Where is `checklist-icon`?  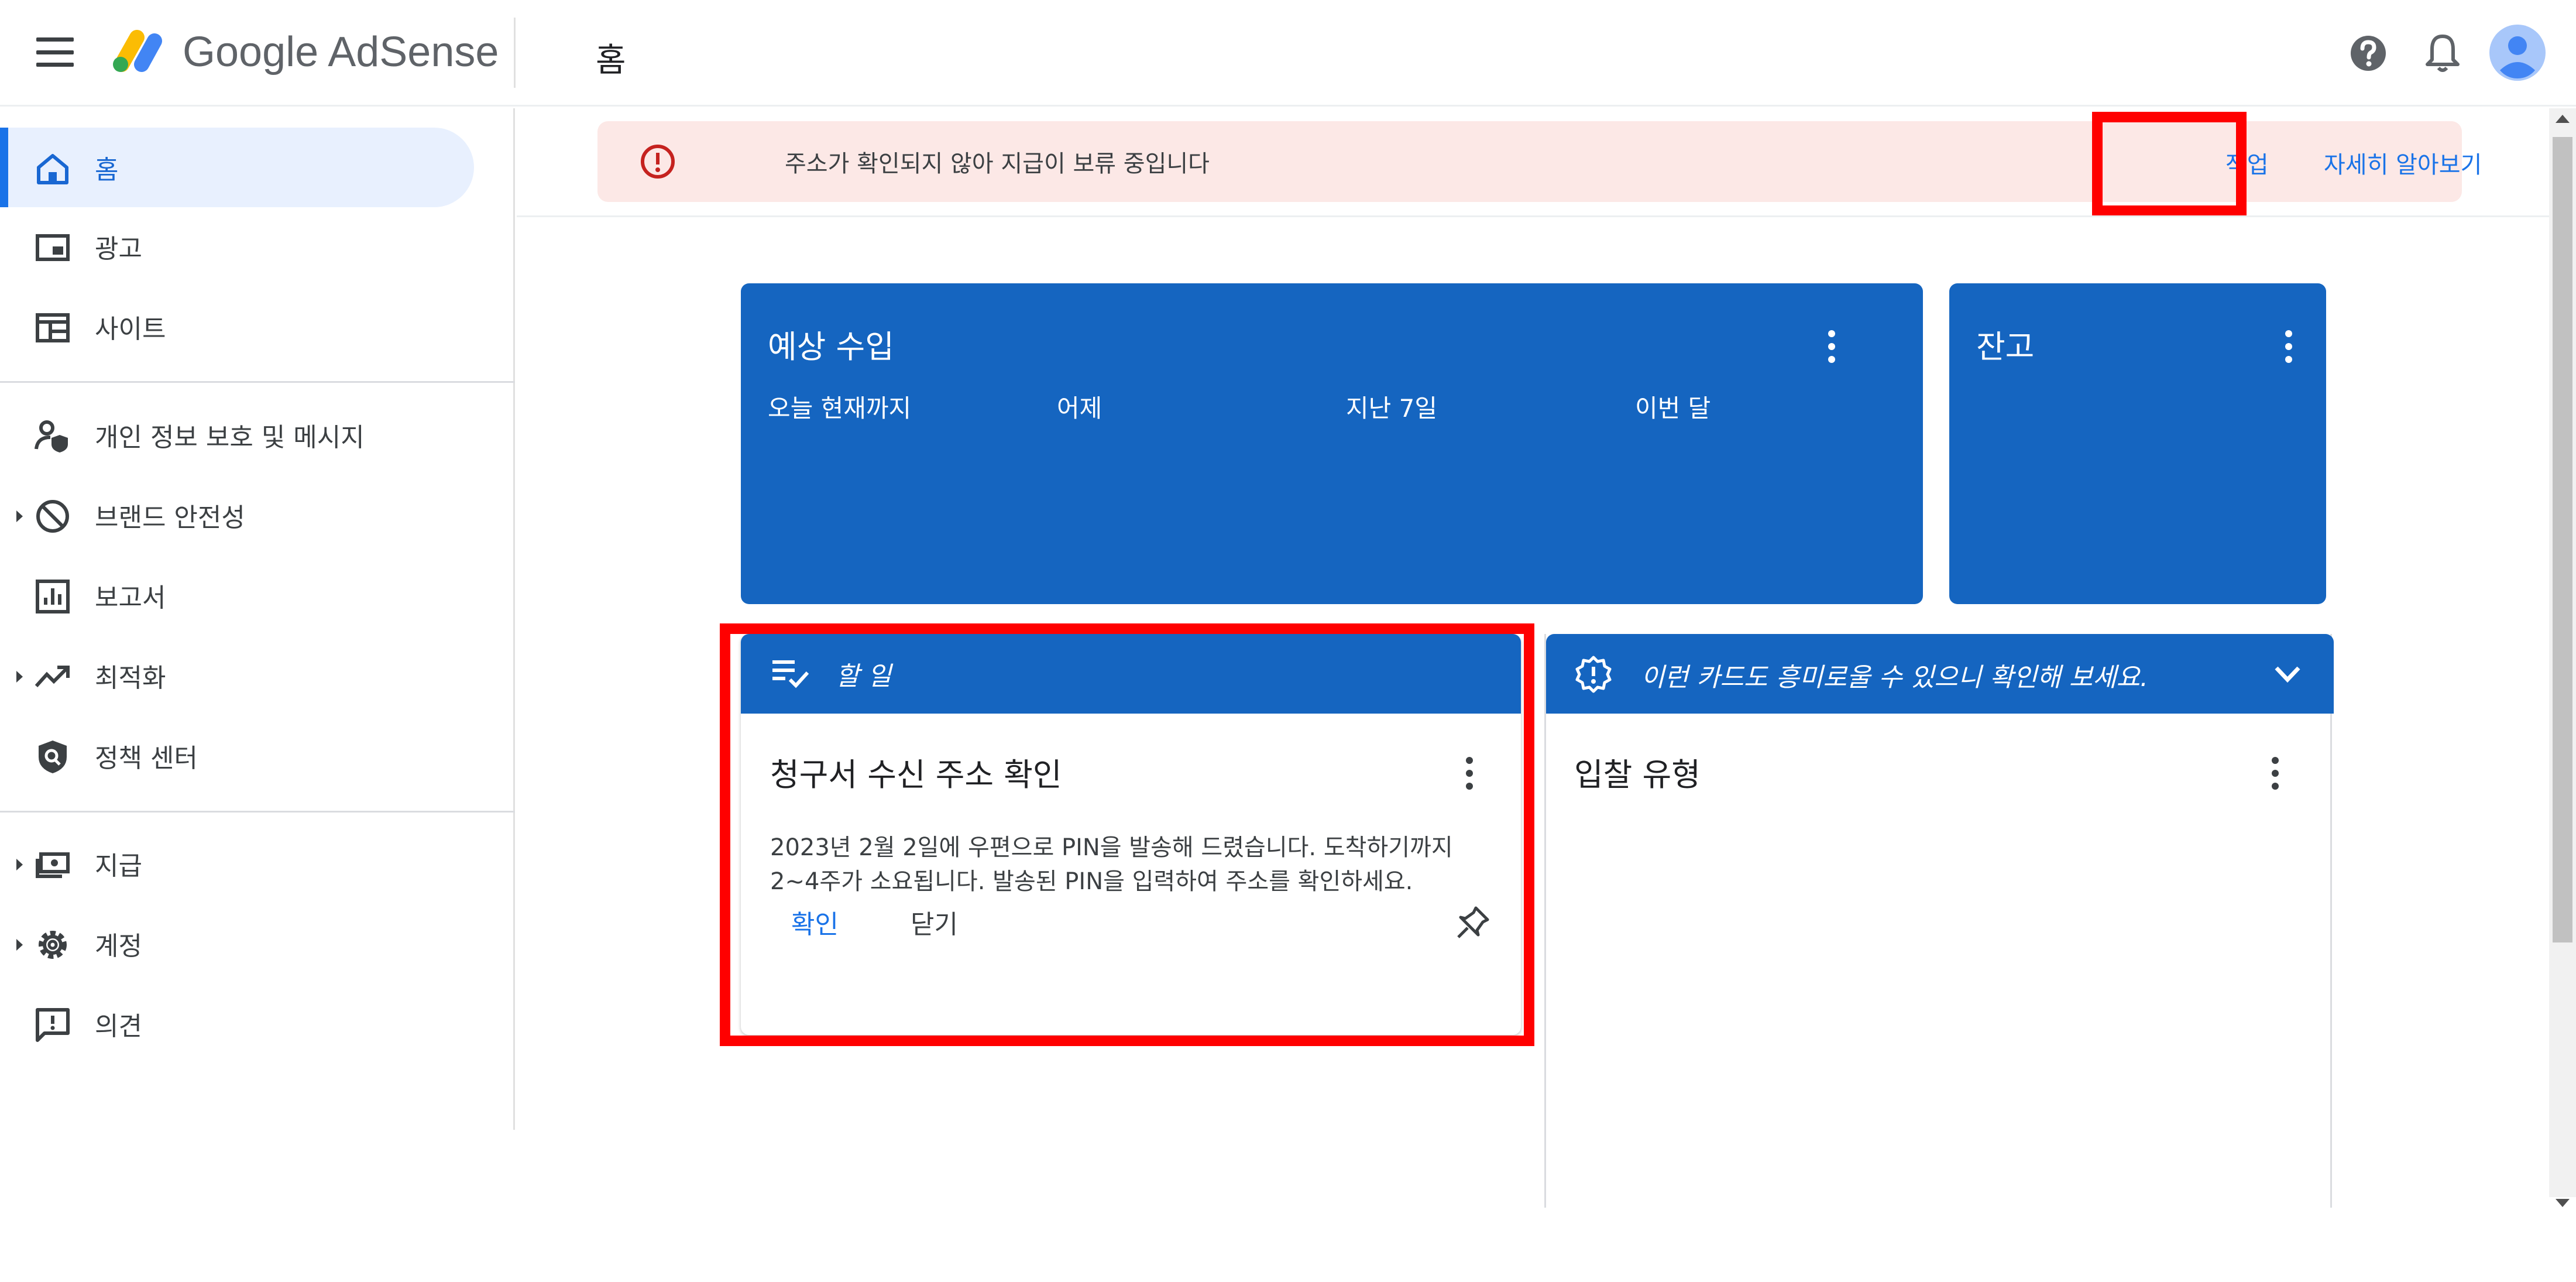 checklist-icon is located at coordinates (790, 674).